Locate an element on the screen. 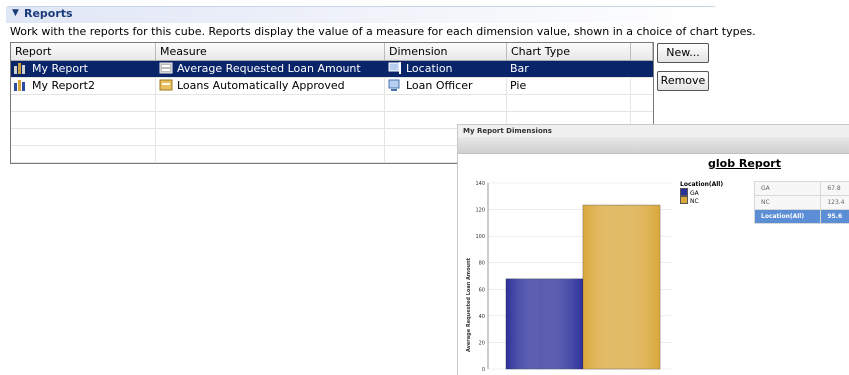  summary-row: NC123.4 is located at coordinates (802, 203).